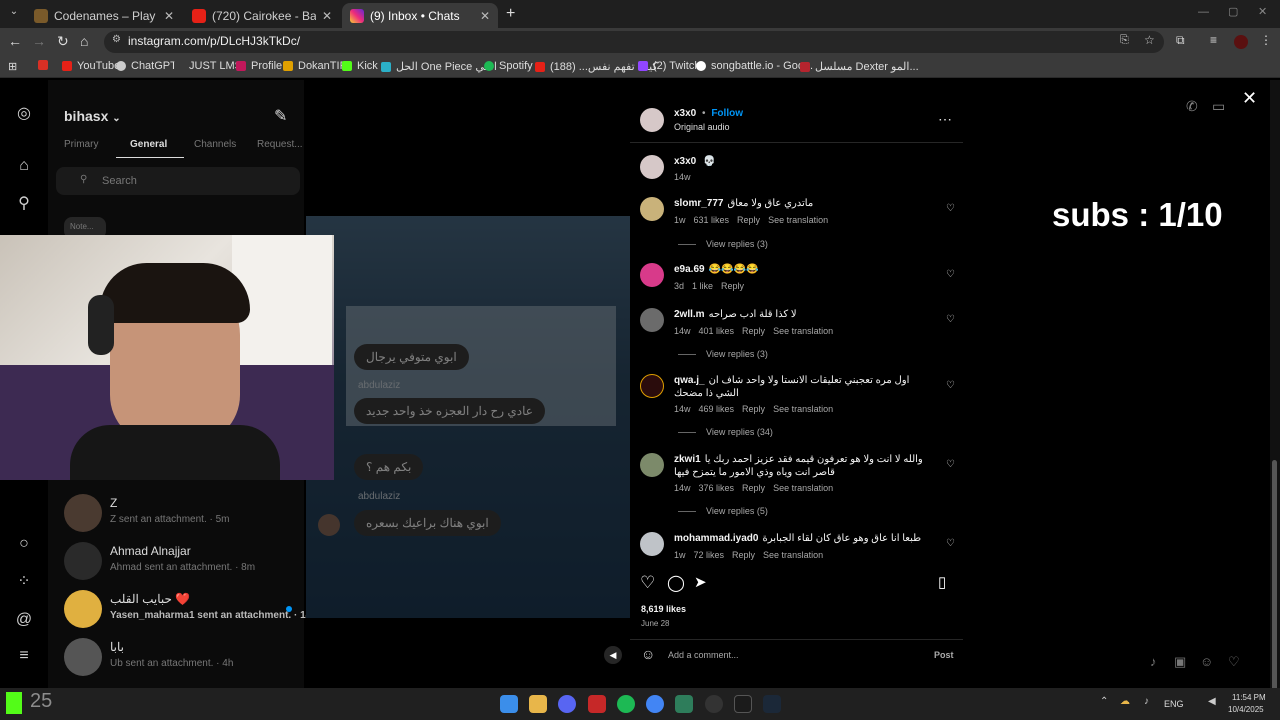 This screenshot has width=1280, height=720. What do you see at coordinates (1249, 98) in the screenshot?
I see `close-post-icon: ✕` at bounding box center [1249, 98].